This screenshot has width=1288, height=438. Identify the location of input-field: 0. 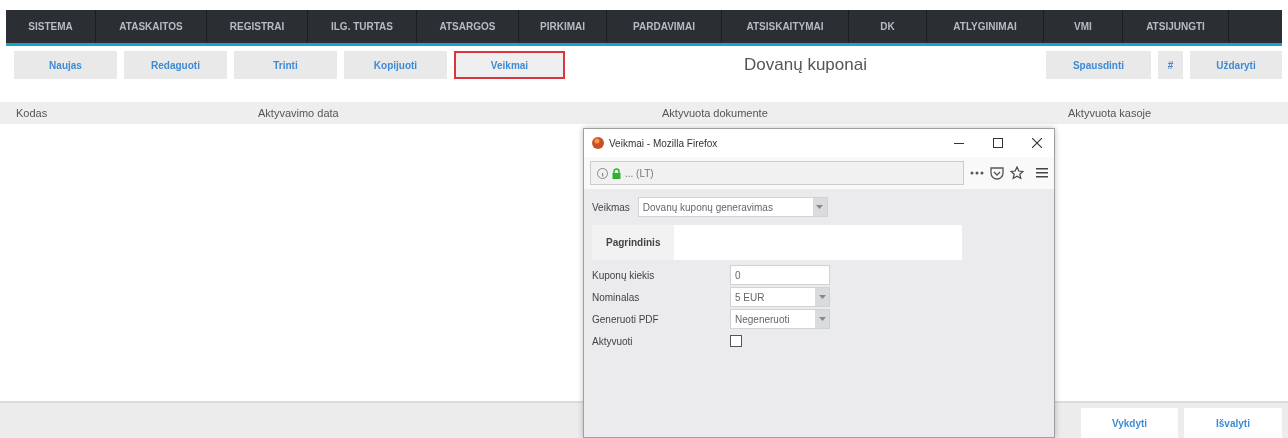
(780, 275).